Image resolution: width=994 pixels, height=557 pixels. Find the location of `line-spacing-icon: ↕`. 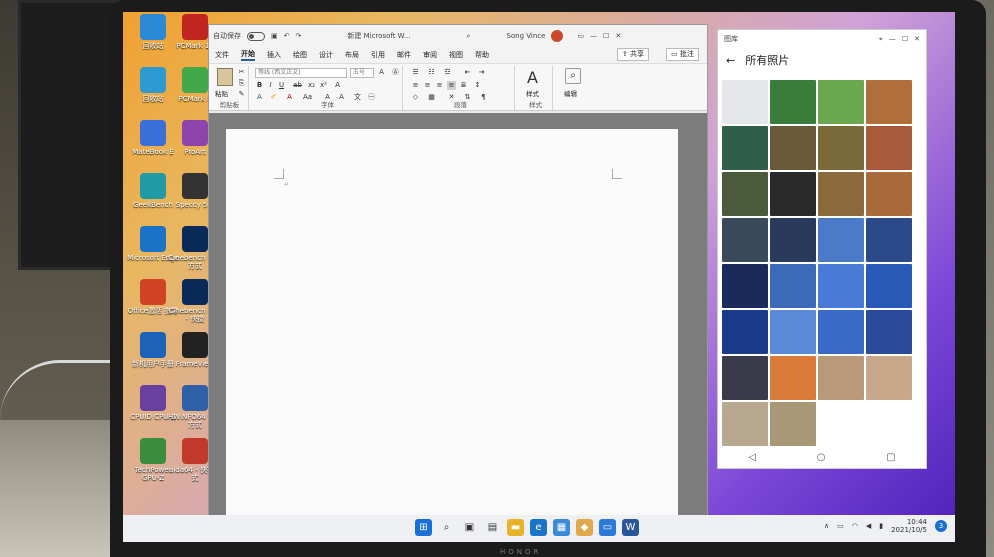

line-spacing-icon: ↕ is located at coordinates (477, 85).